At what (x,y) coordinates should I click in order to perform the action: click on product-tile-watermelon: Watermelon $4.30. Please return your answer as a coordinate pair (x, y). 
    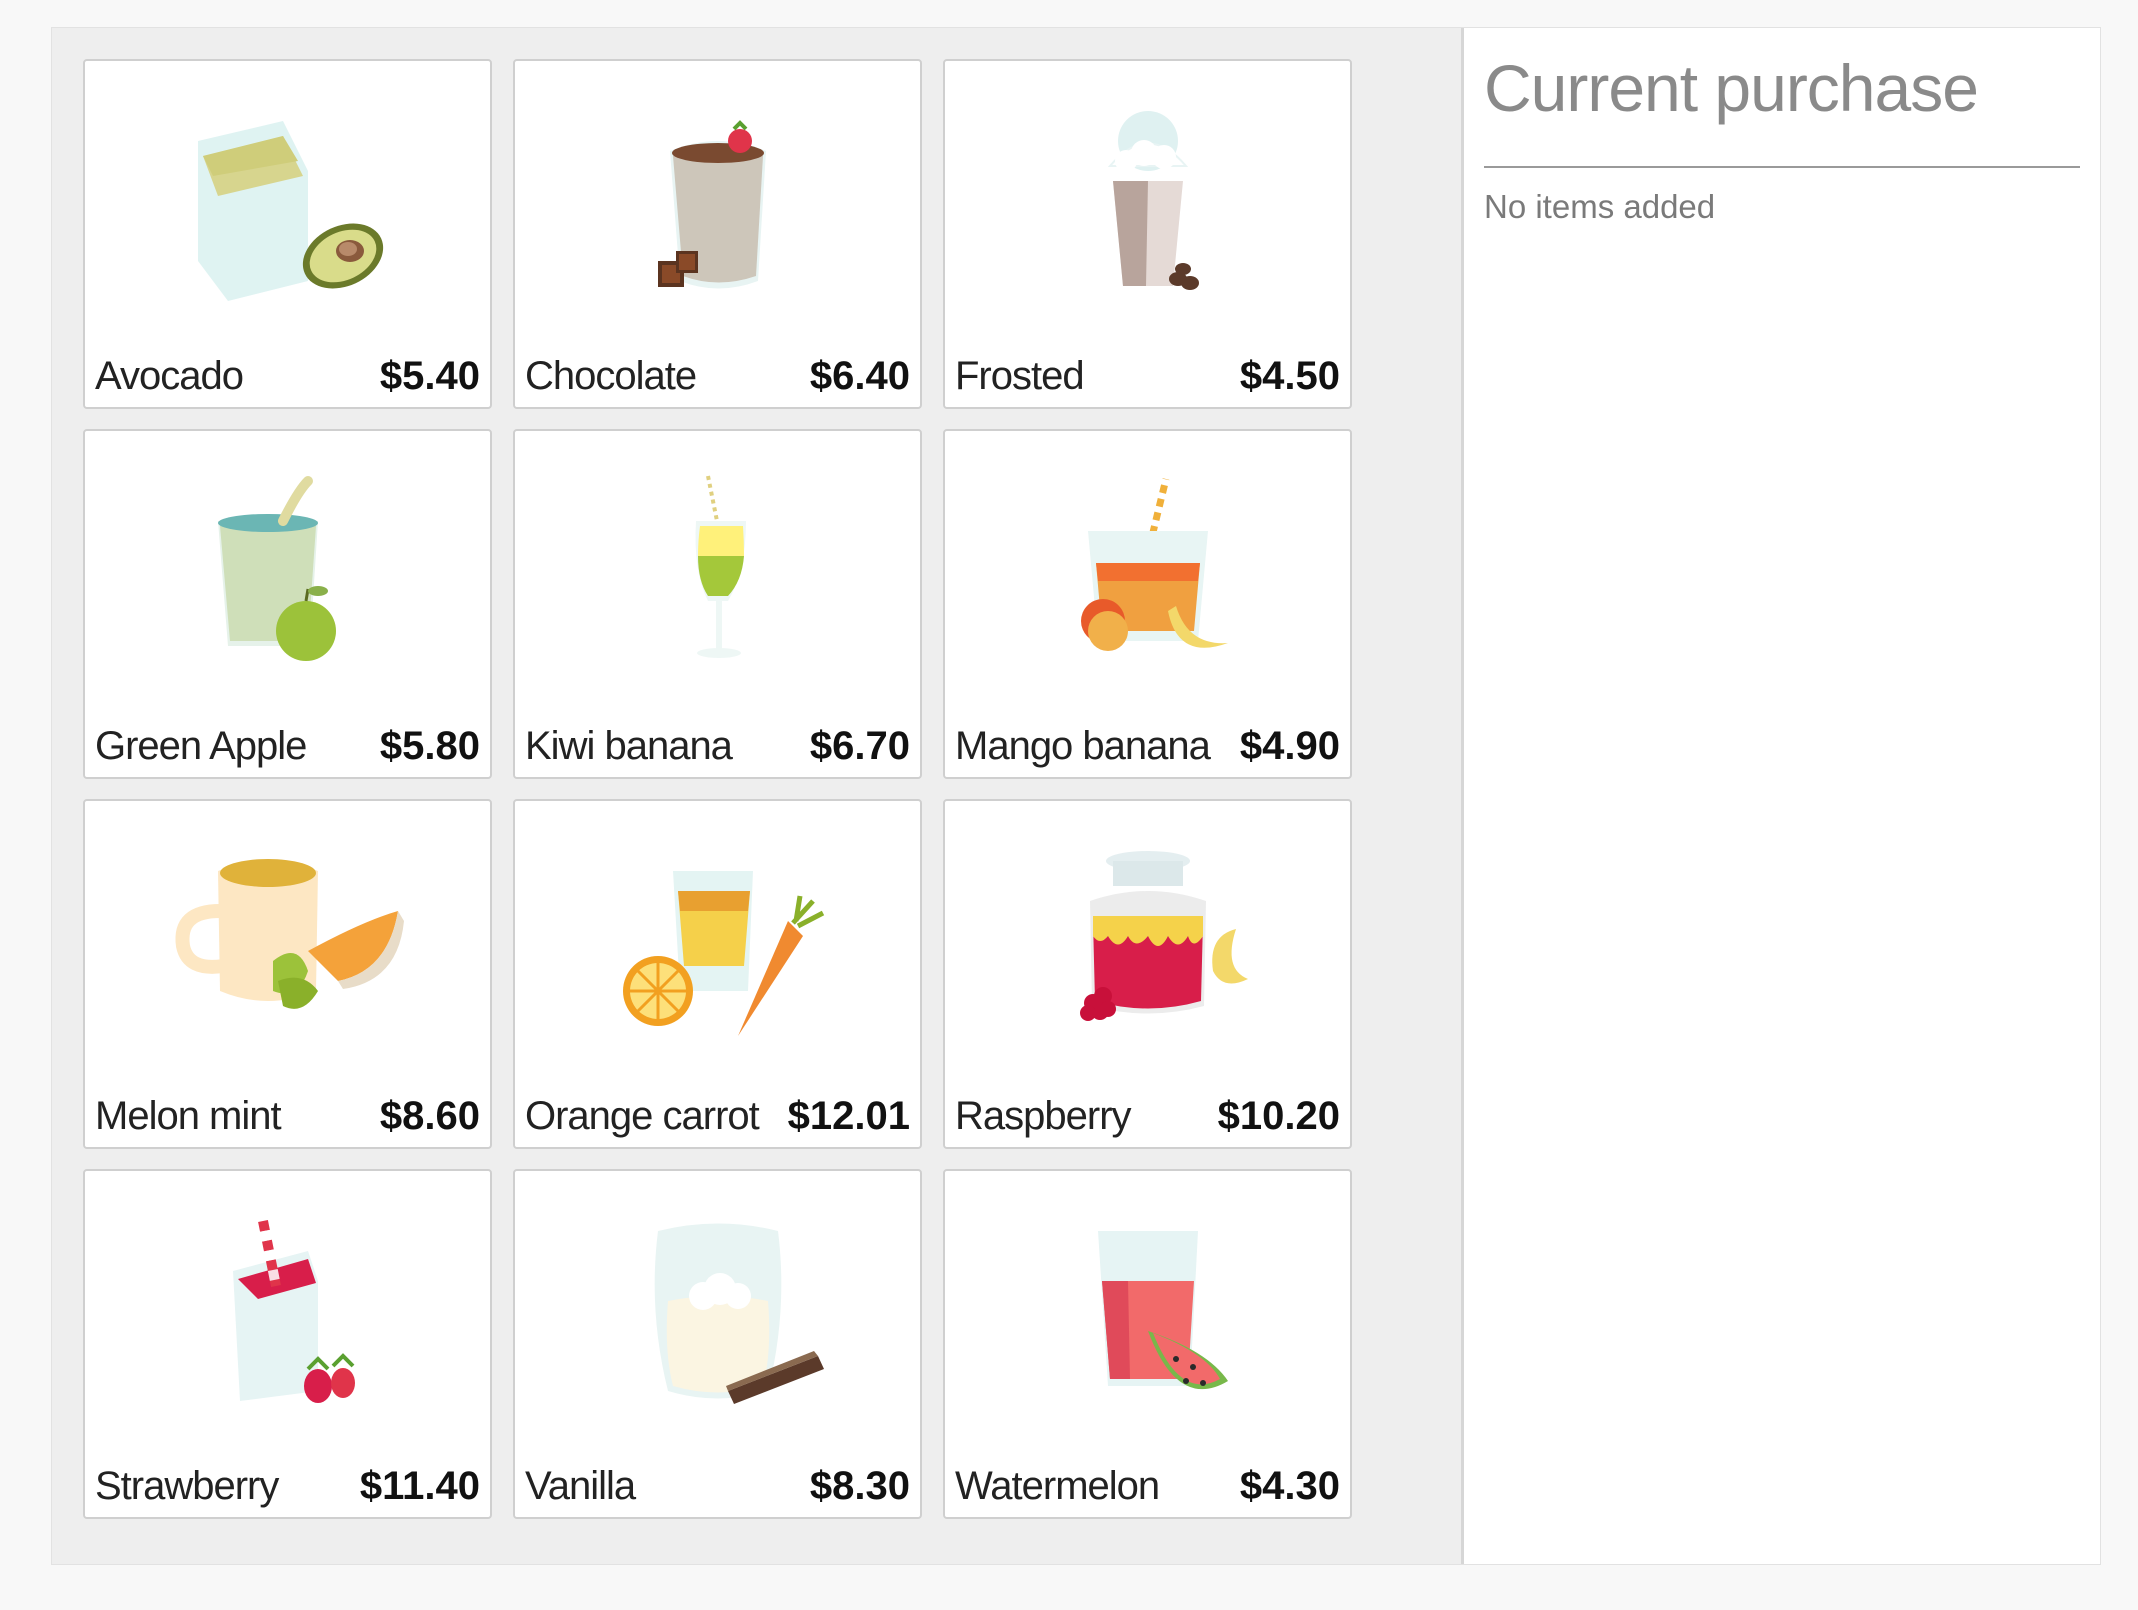
    Looking at the image, I should click on (1147, 1344).